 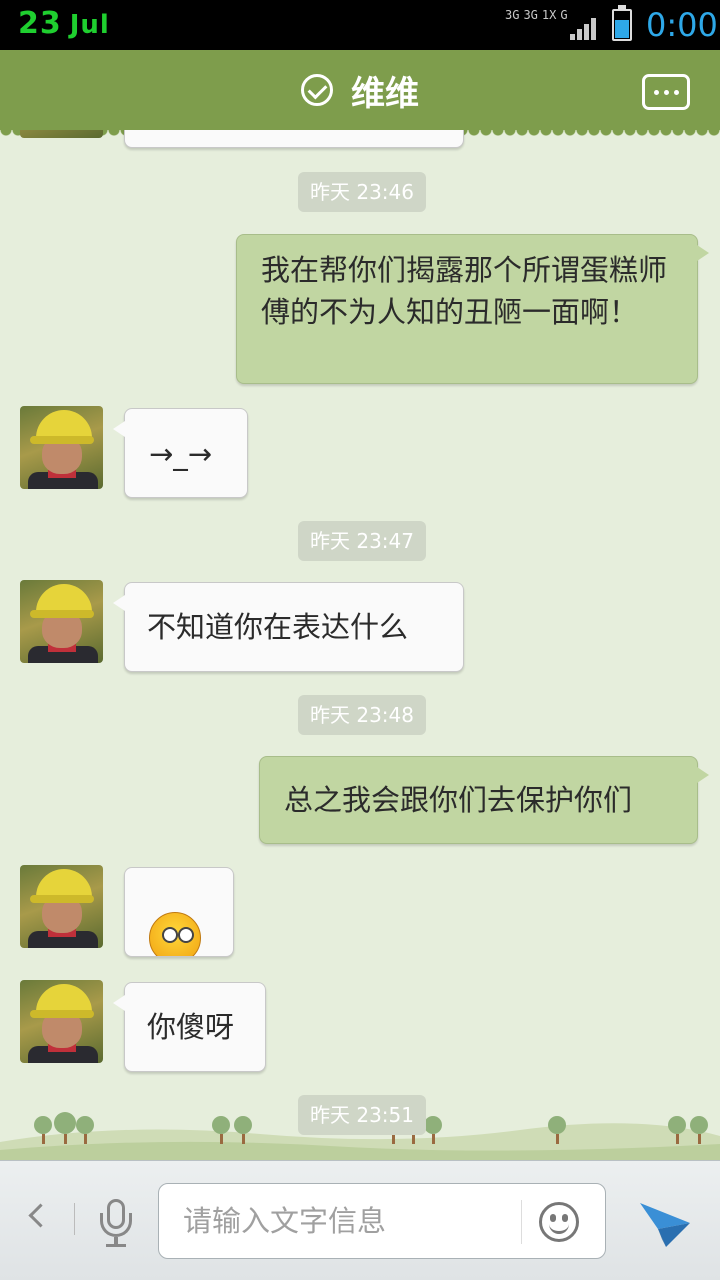 I want to click on status-month: Jul, so click(x=89, y=25).